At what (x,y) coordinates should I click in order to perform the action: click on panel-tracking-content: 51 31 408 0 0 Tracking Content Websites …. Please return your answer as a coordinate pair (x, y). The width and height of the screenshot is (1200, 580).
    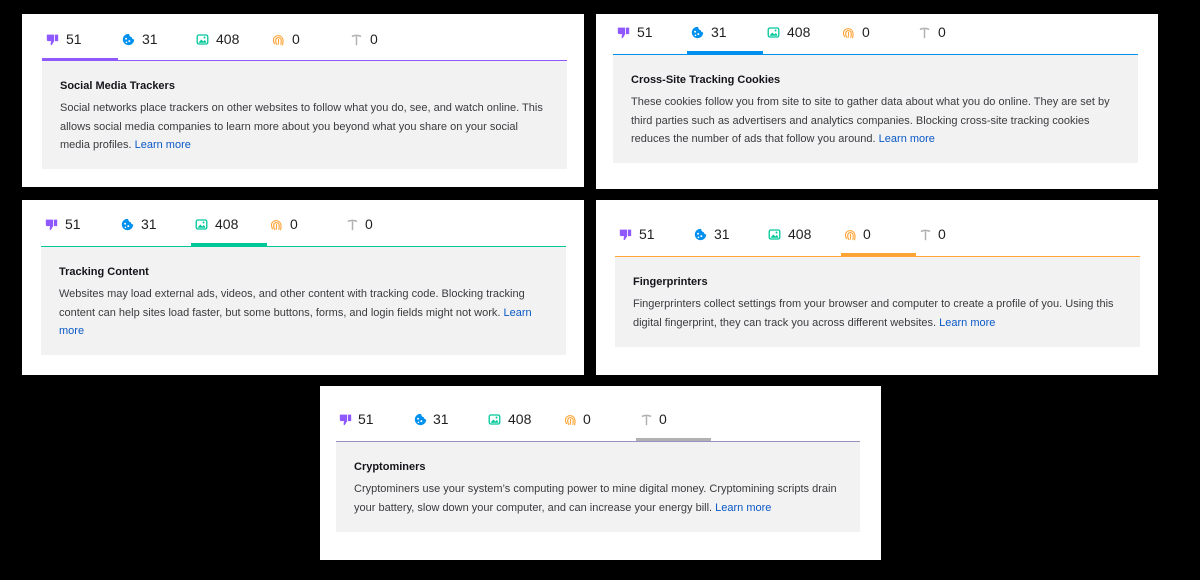
    Looking at the image, I should click on (303, 287).